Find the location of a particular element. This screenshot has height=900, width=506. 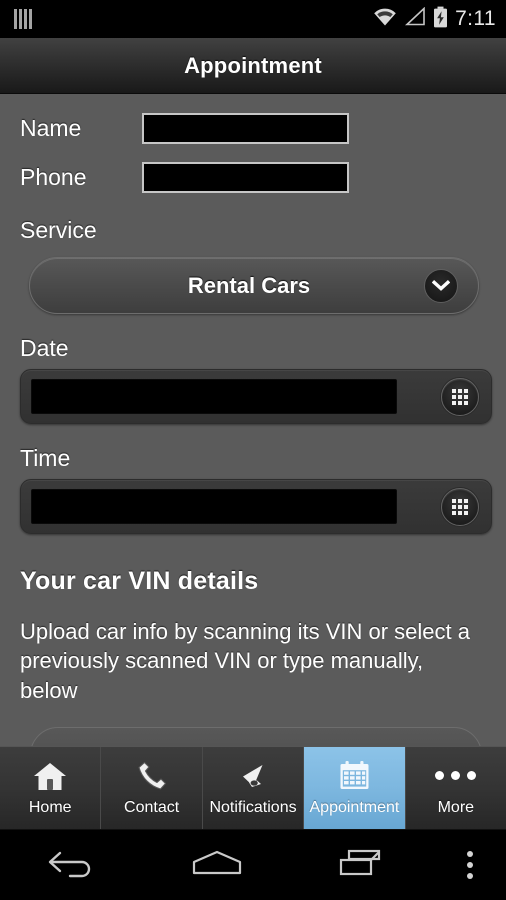

time-field-row is located at coordinates (256, 506).